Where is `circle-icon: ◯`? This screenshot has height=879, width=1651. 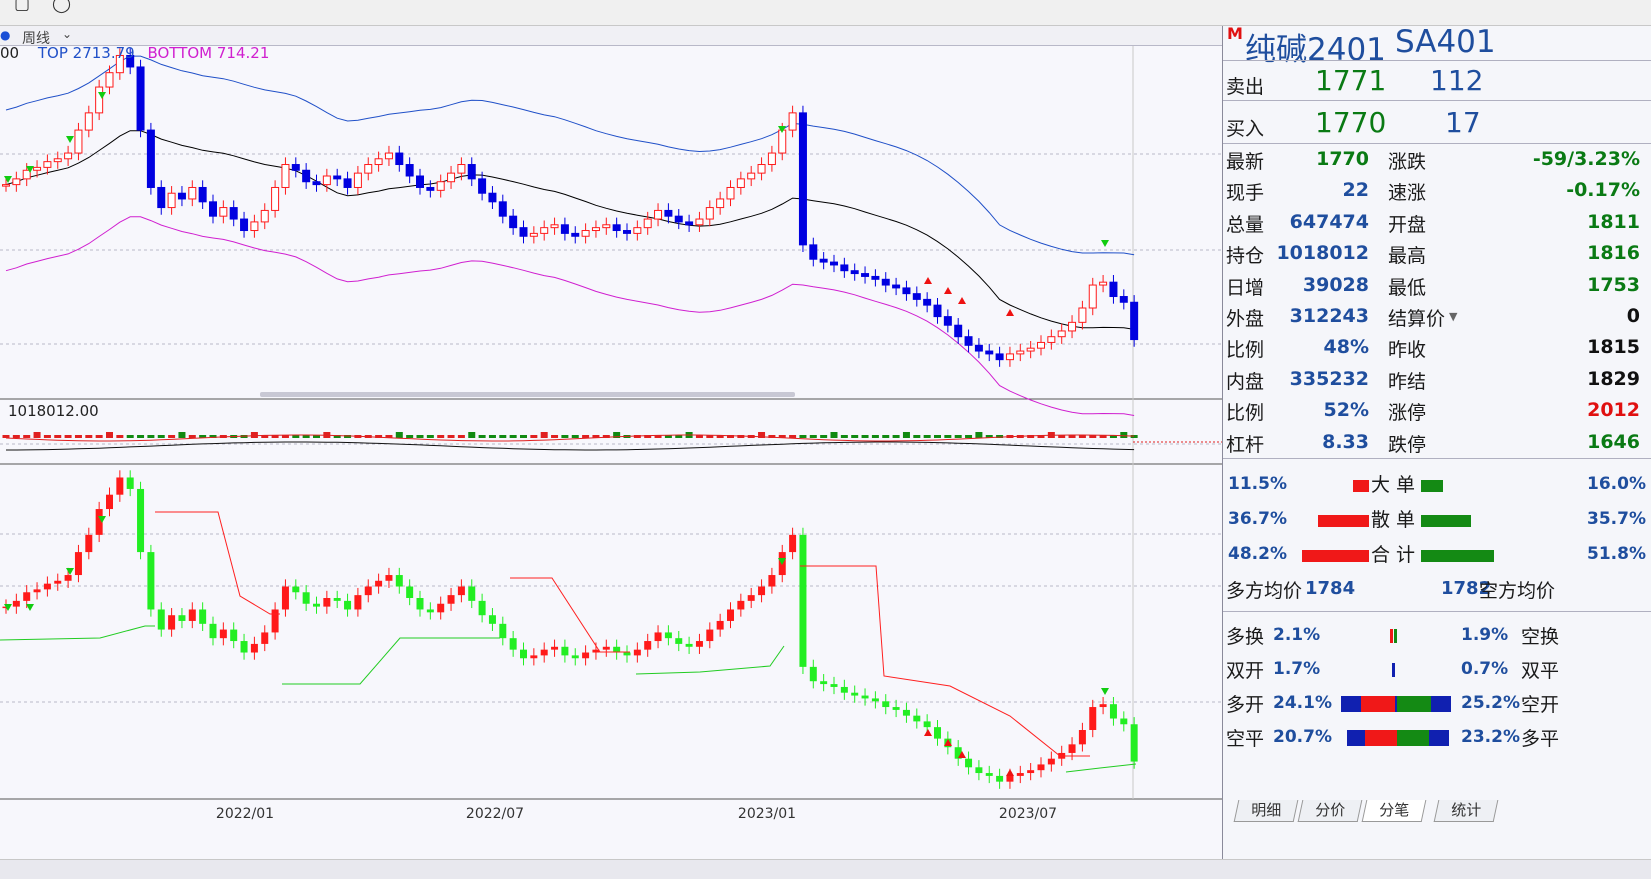
circle-icon: ◯ is located at coordinates (61, 7).